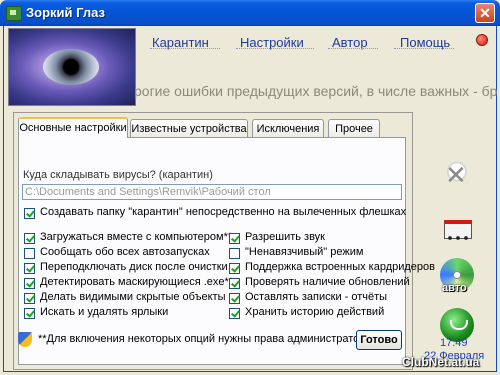 Image resolution: width=500 pixels, height=375 pixels. What do you see at coordinates (234, 238) in the screenshot?
I see `allow-sound-checkbox` at bounding box center [234, 238].